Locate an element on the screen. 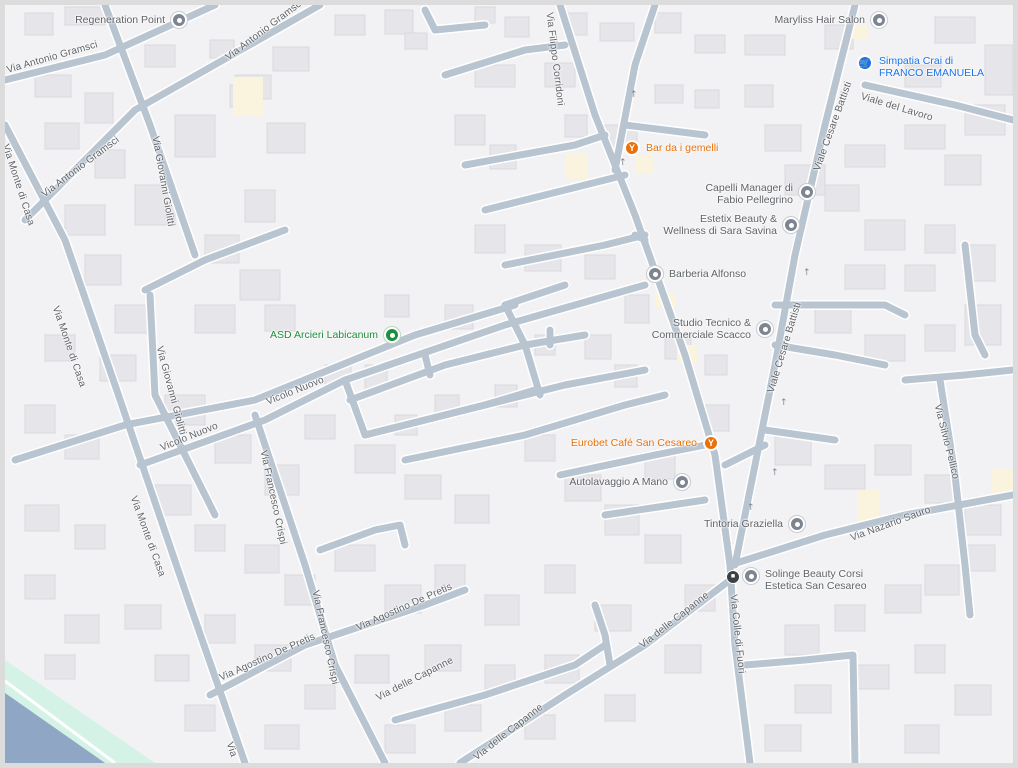 The image size is (1018, 768). poi-label: Estetix Beauty & Wellness di Sara Savina is located at coordinates (720, 225).